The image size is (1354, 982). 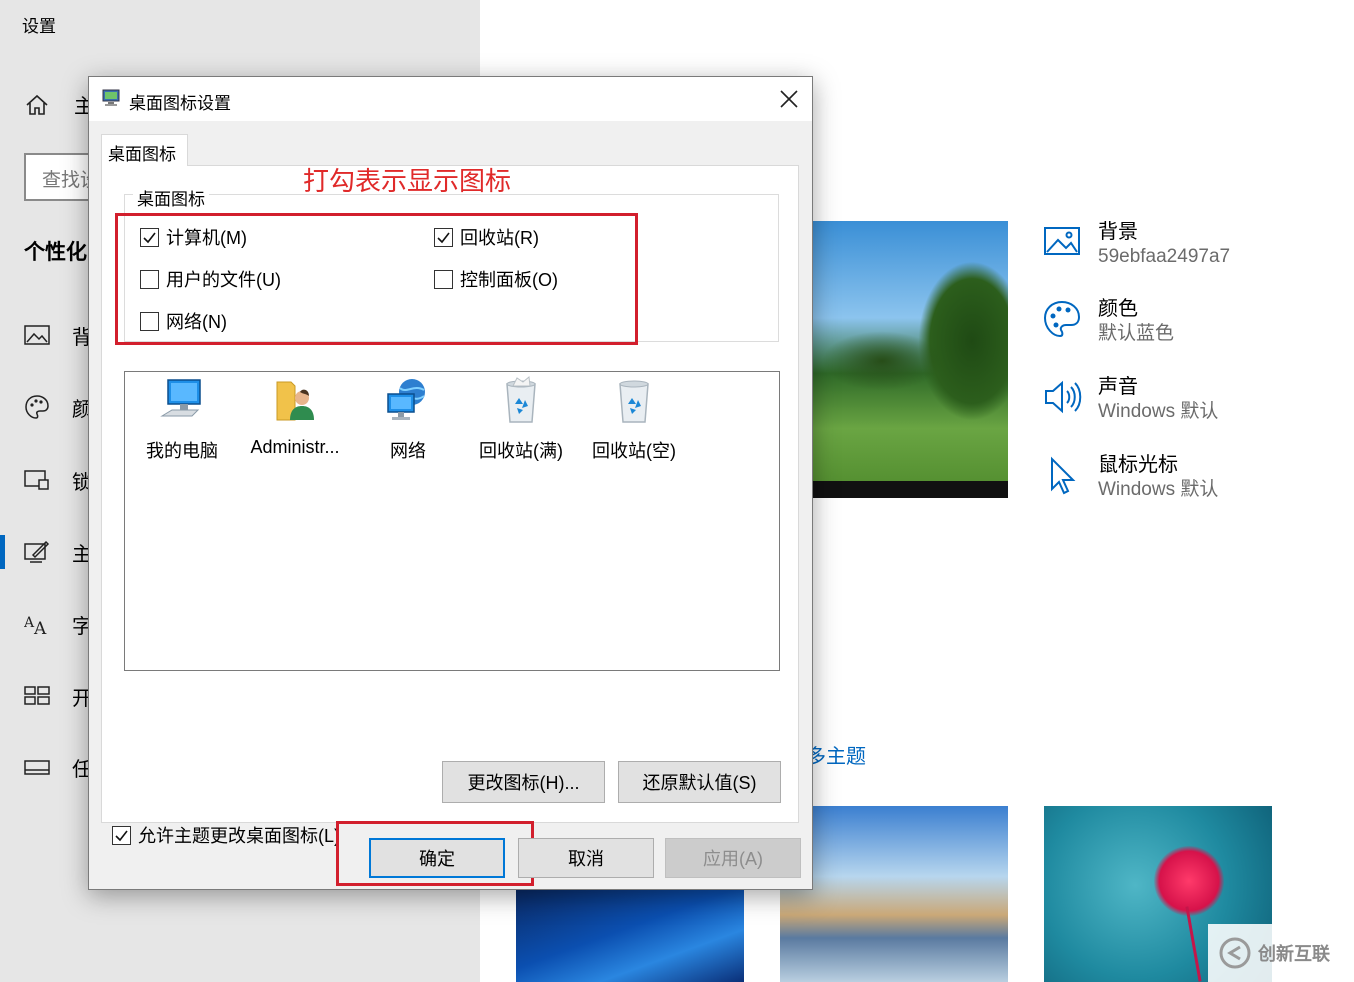 What do you see at coordinates (1164, 256) in the screenshot?
I see `theme-prop-value: 59ebfaa2497a7` at bounding box center [1164, 256].